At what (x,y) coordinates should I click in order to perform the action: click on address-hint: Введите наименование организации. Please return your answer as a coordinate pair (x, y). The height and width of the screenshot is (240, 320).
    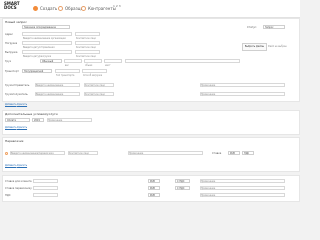
    Looking at the image, I should click on (44, 38).